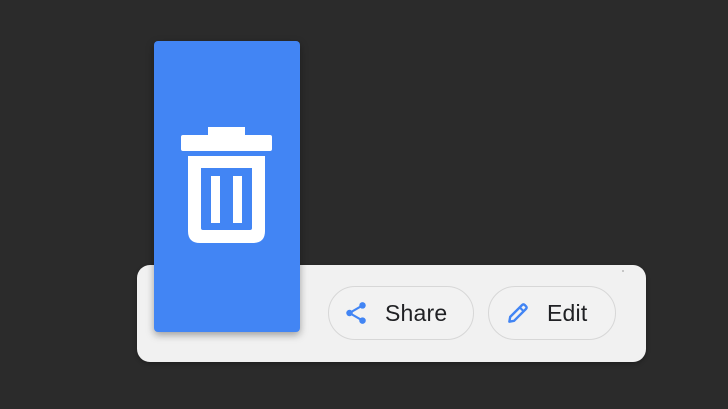 This screenshot has height=409, width=728. I want to click on trash-icon, so click(226, 185).